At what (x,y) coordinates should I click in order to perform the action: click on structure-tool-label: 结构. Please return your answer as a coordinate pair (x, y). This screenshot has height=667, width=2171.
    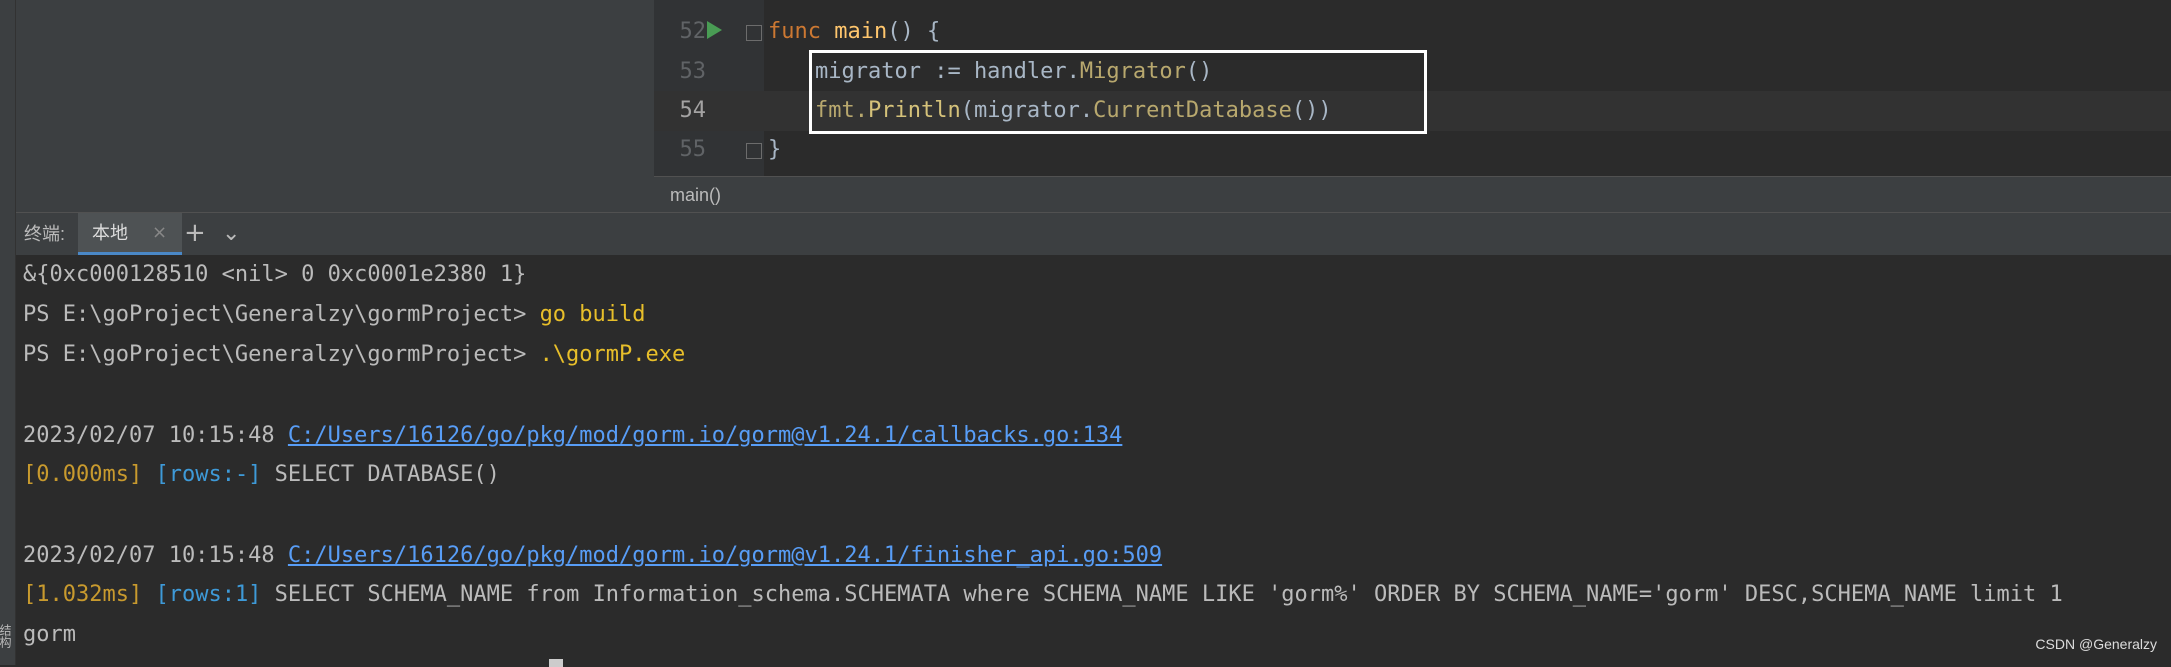
    Looking at the image, I should click on (7, 636).